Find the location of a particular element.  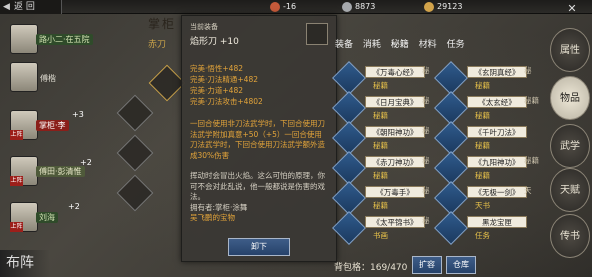

list-item: 《太玄经》 秘籍 秘籍 is located at coordinates (487, 108).